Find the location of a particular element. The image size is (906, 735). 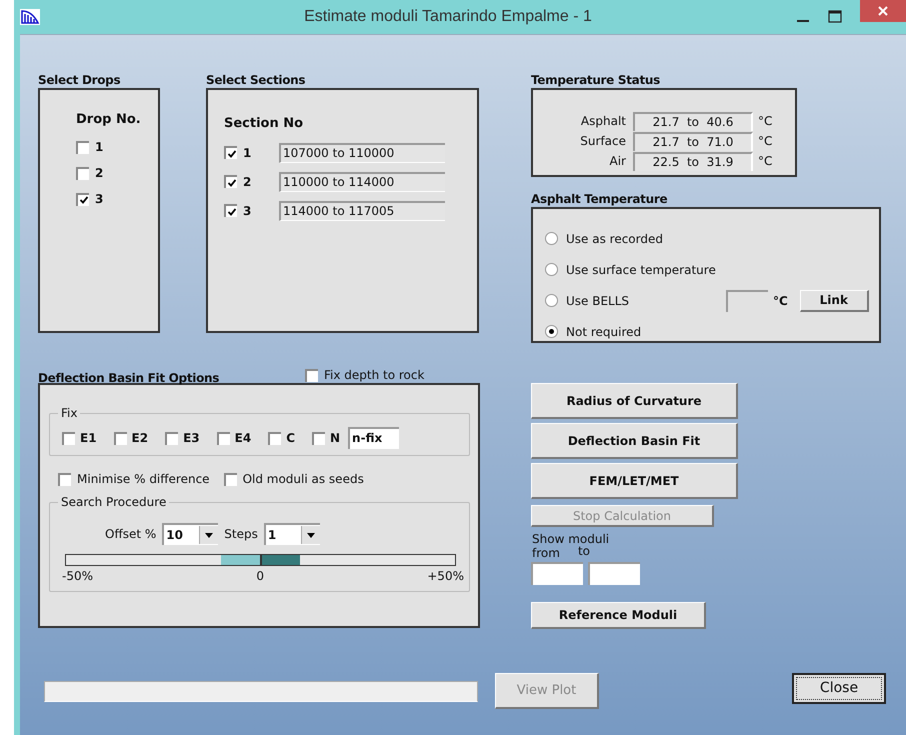

maximize-icon is located at coordinates (835, 17).